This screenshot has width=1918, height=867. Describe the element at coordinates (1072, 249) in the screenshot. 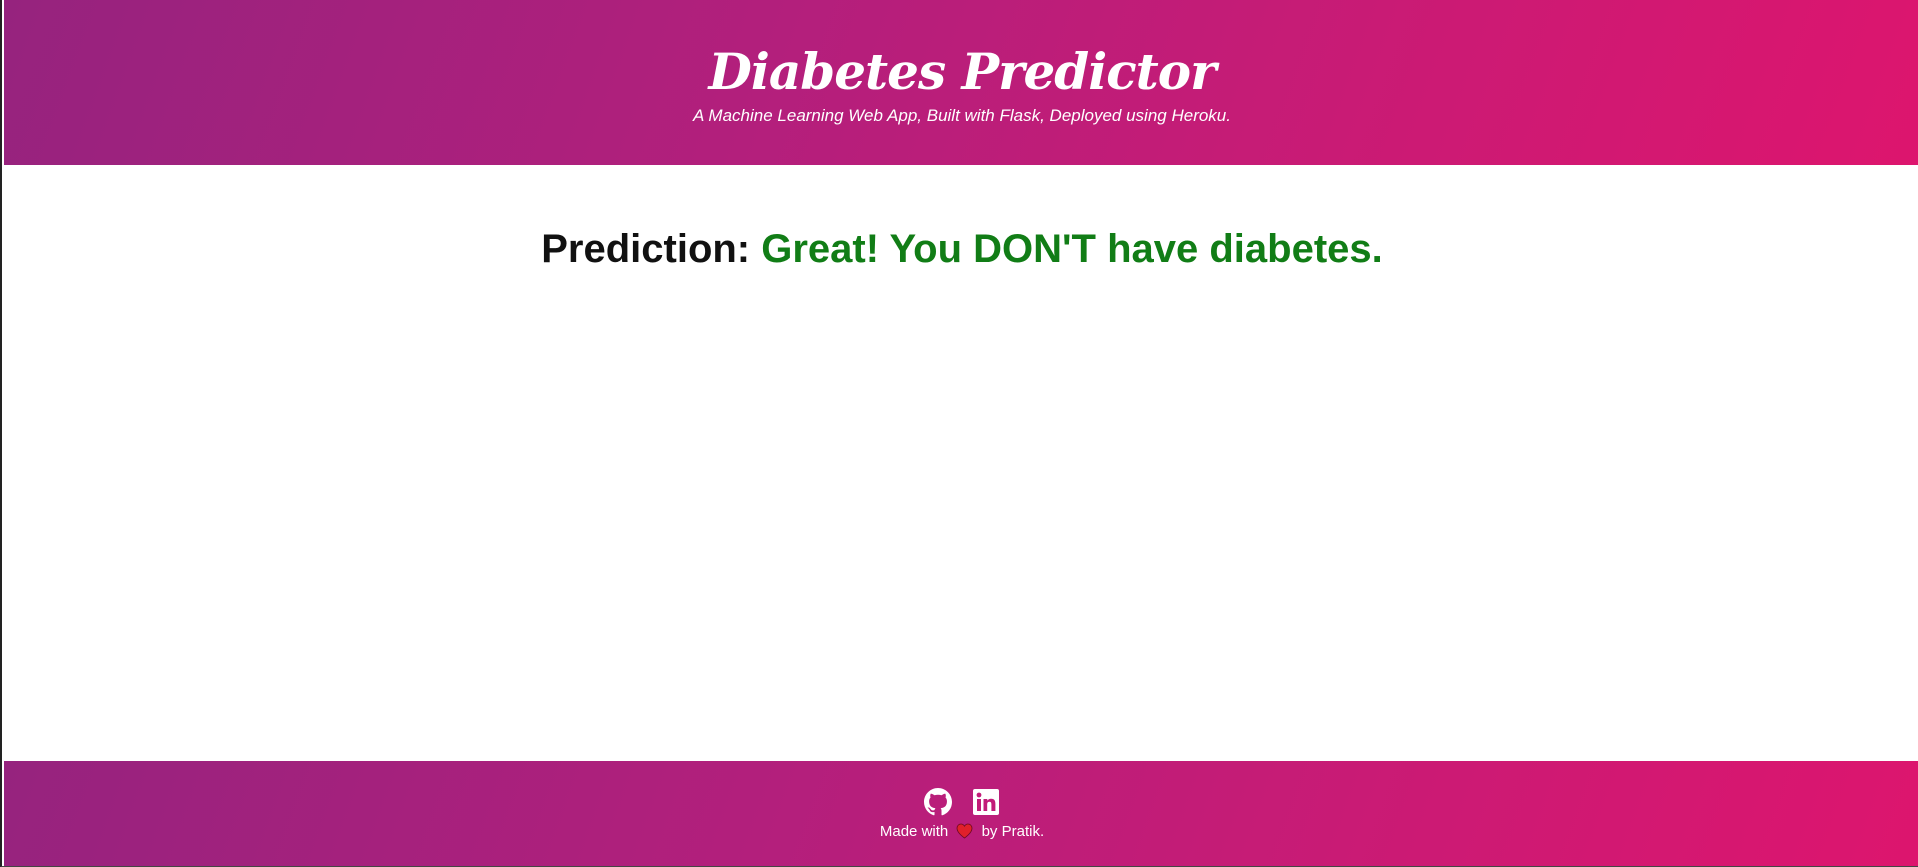

I see `prediction-value: Great! You DON'T have diabetes.` at that location.